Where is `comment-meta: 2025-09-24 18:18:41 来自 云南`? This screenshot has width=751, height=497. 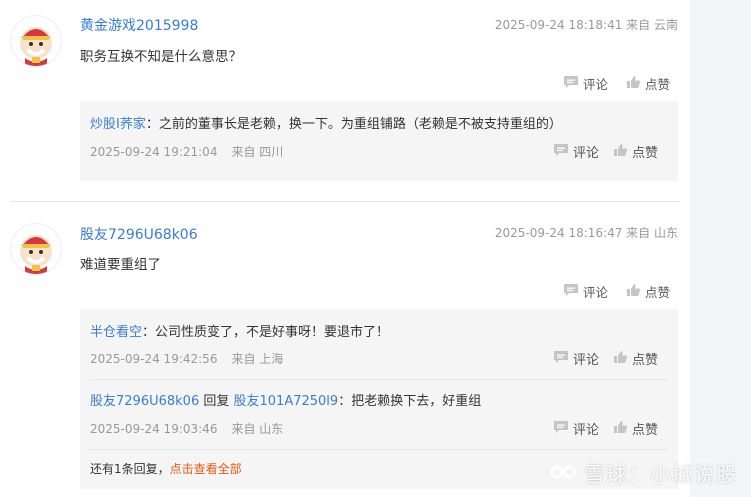 comment-meta: 2025-09-24 18:18:41 来自 云南 is located at coordinates (586, 24).